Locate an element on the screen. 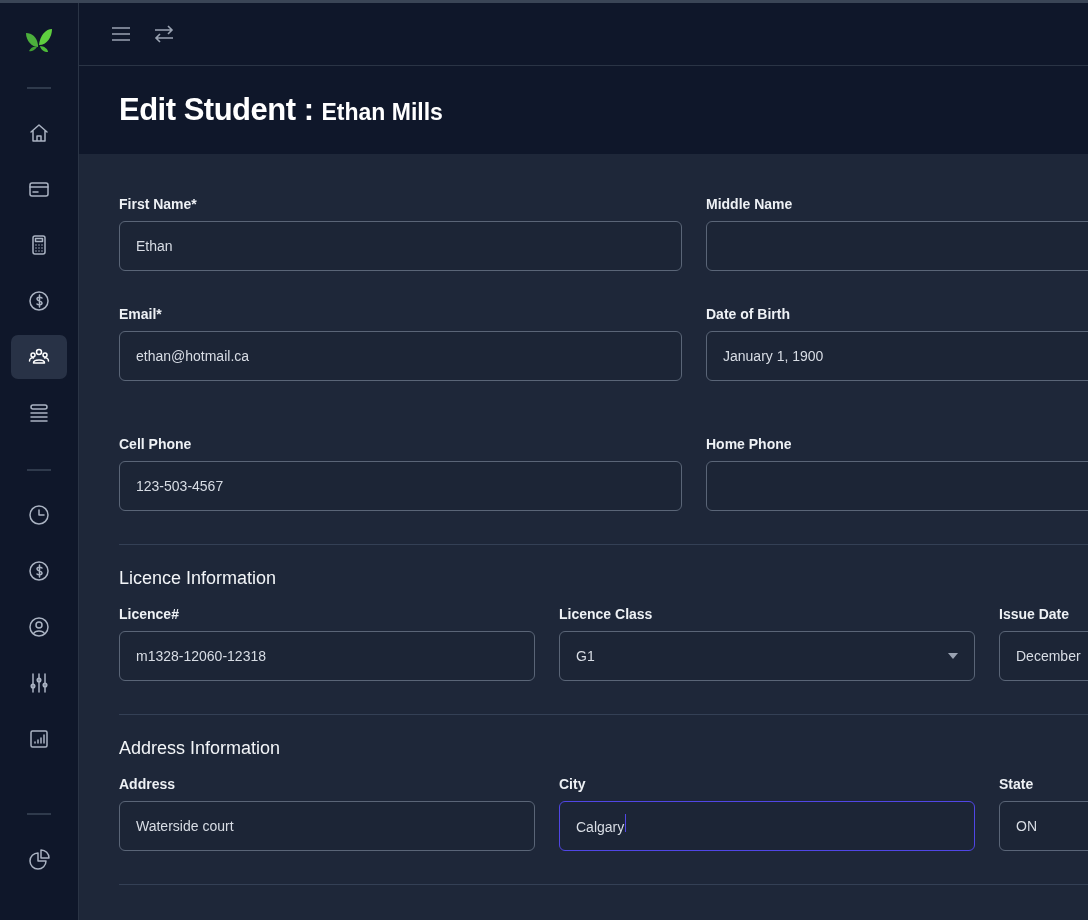  field-label: Address is located at coordinates (148, 784).